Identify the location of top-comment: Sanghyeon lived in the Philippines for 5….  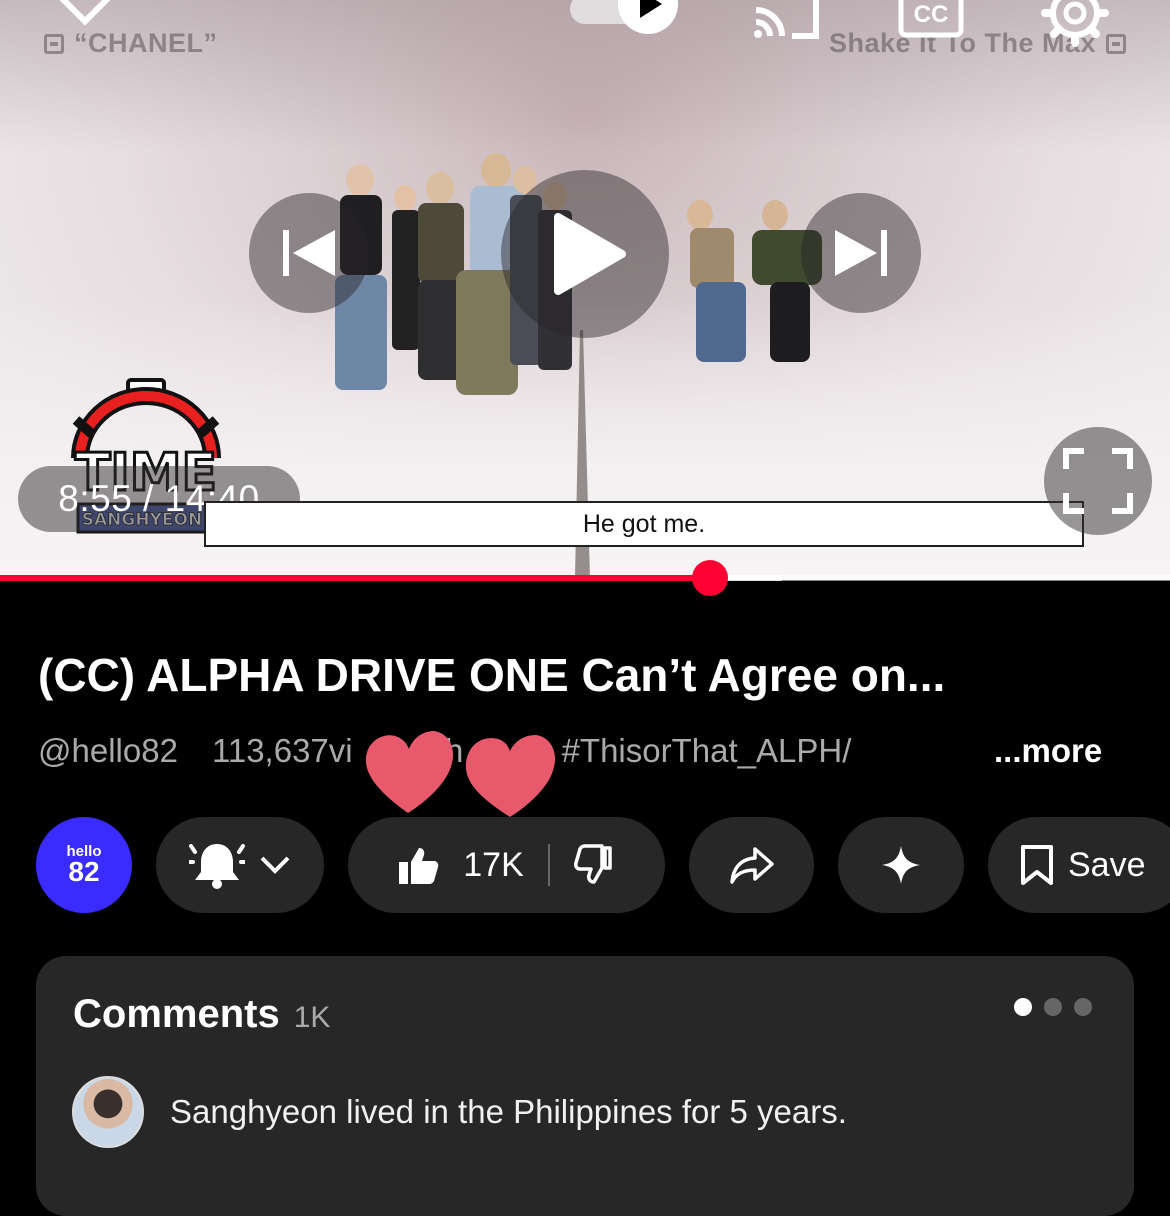
(459, 1112).